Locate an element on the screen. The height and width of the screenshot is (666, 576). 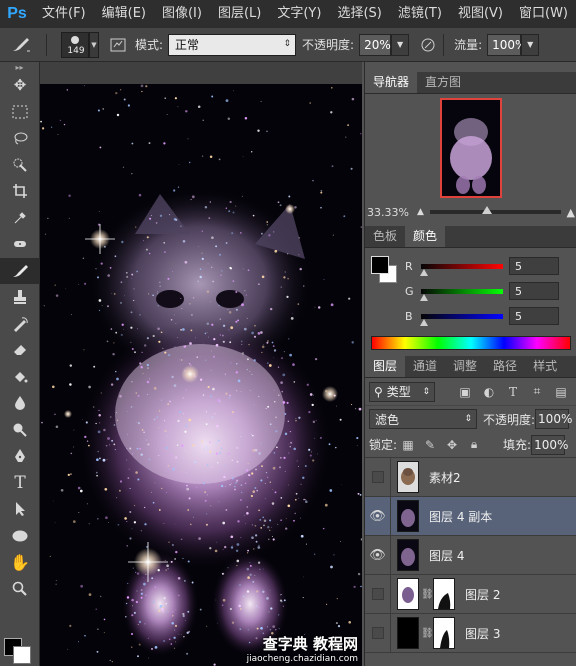
brush-icon is located at coordinates (20, 270).